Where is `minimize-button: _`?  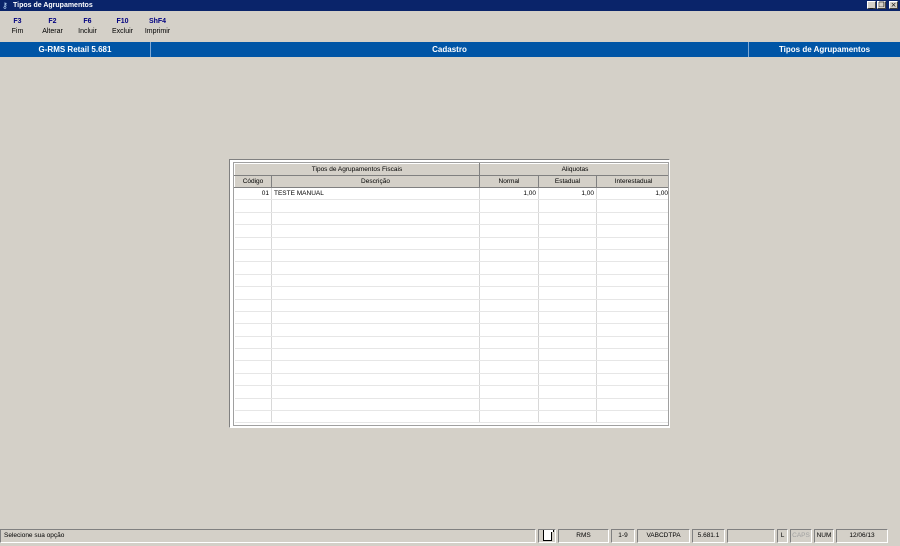
minimize-button: _ is located at coordinates (871, 5).